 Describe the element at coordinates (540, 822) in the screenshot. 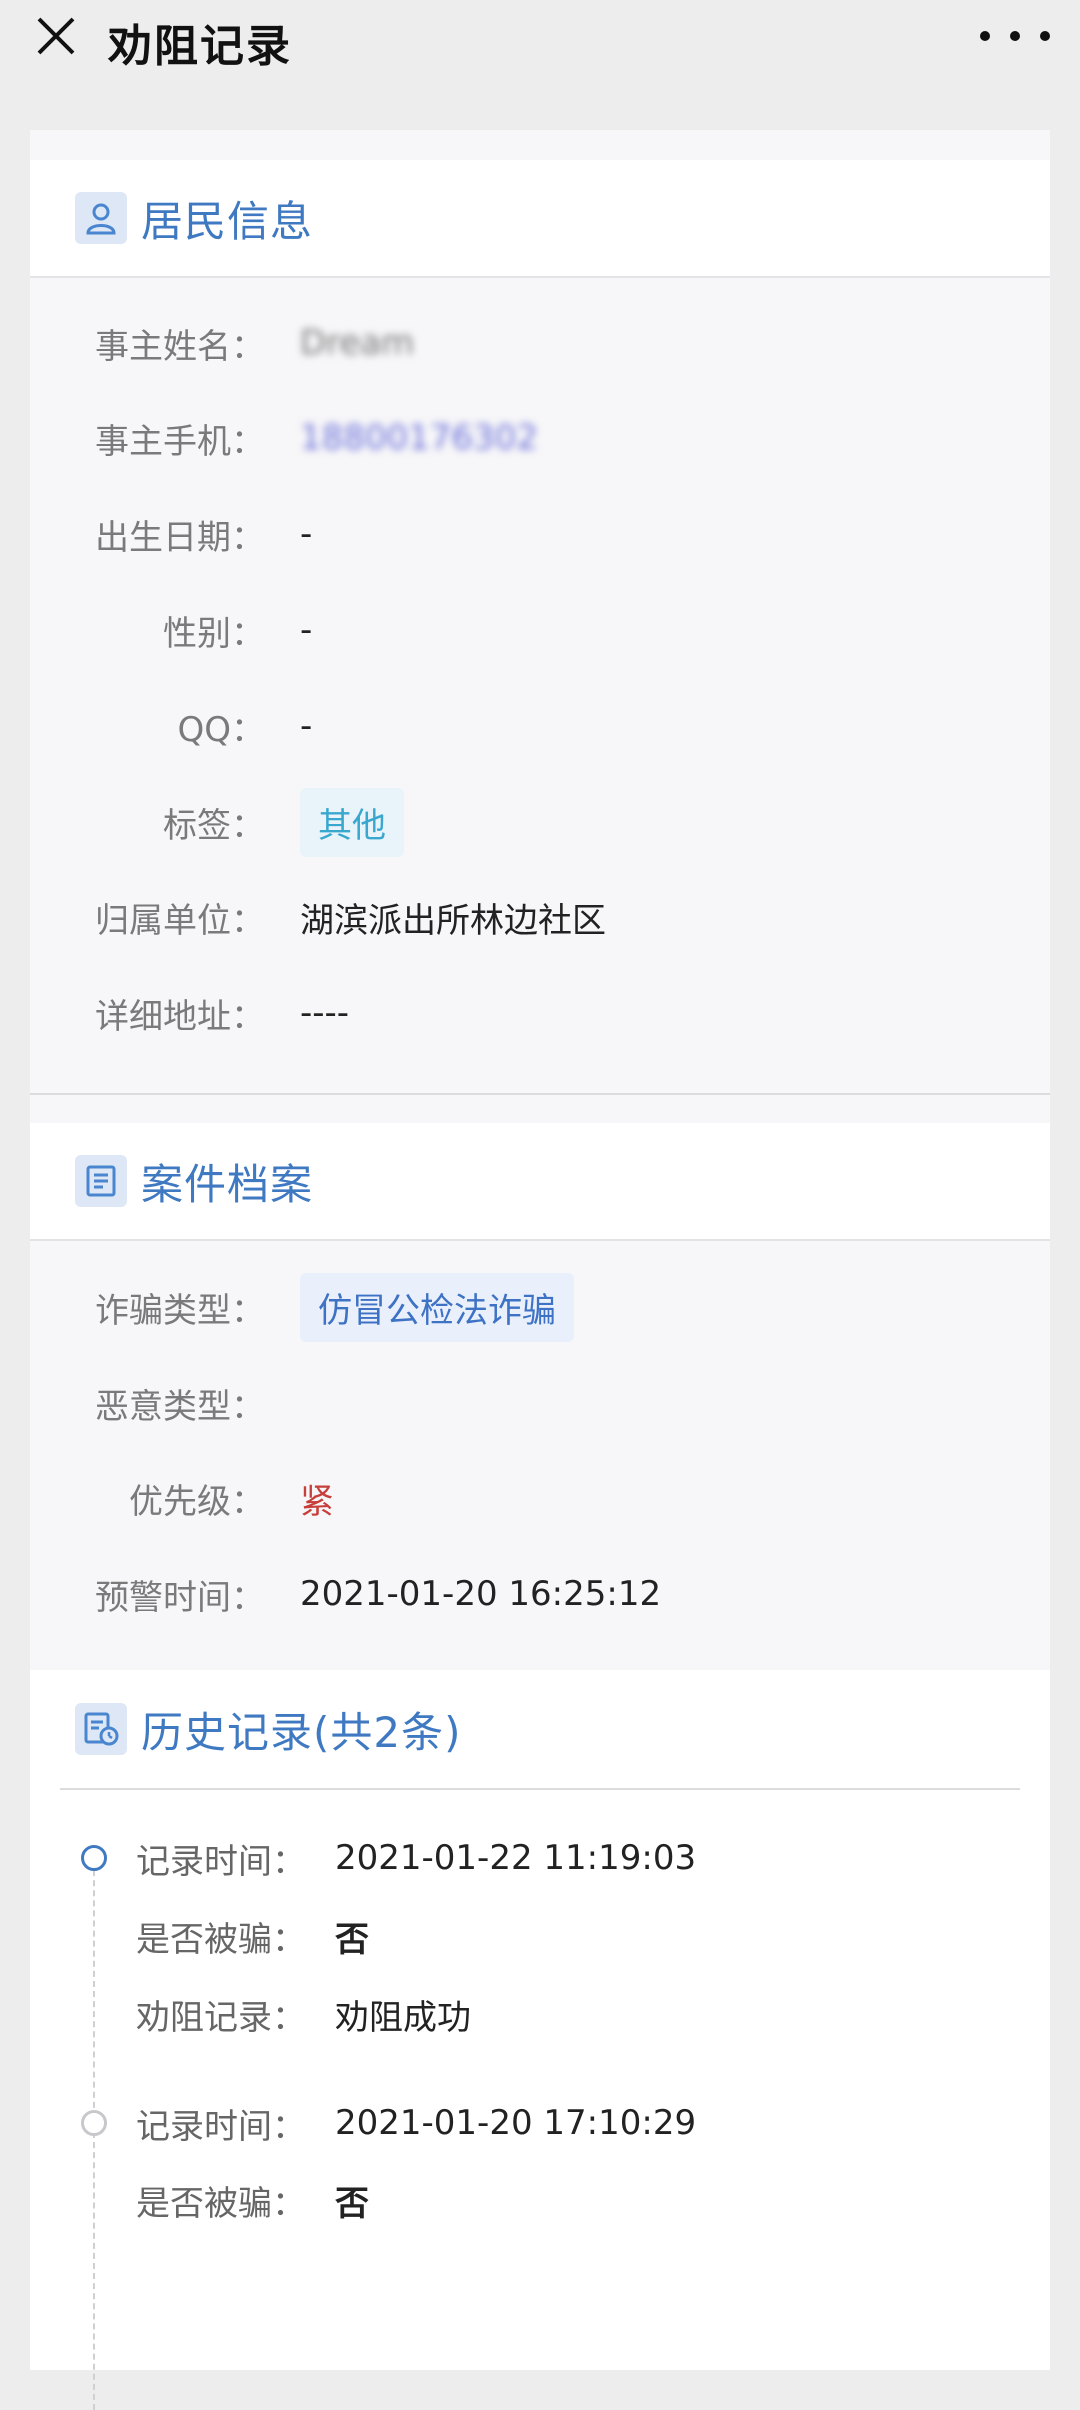

I see `field-tag: 标签： 其他` at that location.